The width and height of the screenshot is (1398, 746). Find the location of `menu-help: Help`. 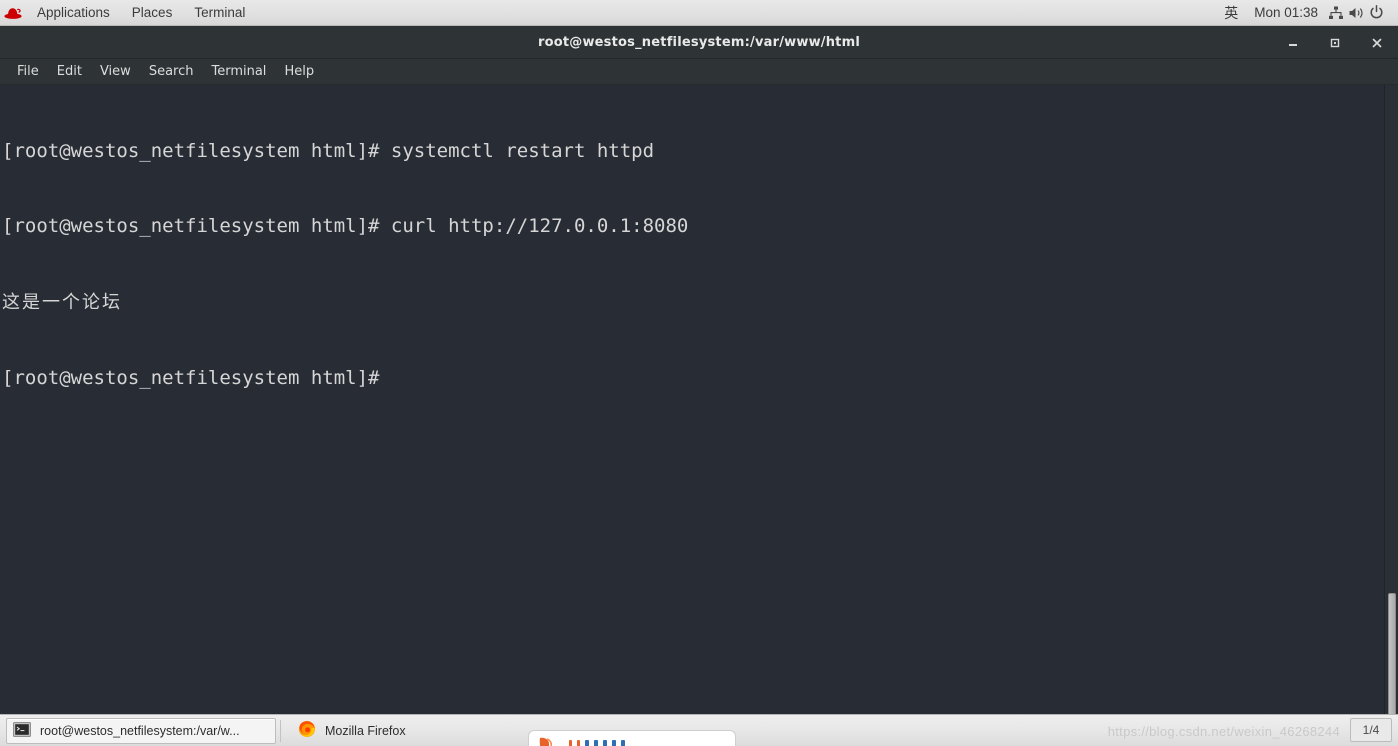

menu-help: Help is located at coordinates (299, 71).